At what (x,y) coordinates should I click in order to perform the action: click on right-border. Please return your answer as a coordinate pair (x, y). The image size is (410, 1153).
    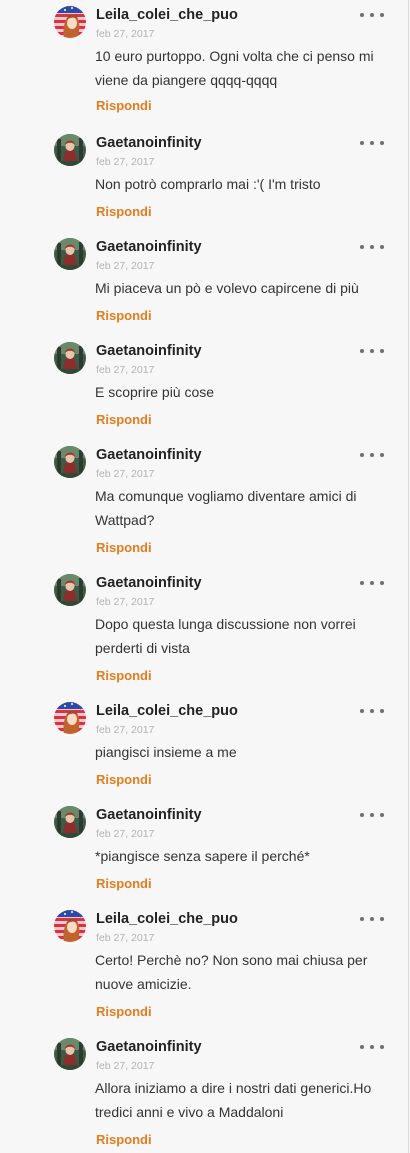
    Looking at the image, I should click on (408, 576).